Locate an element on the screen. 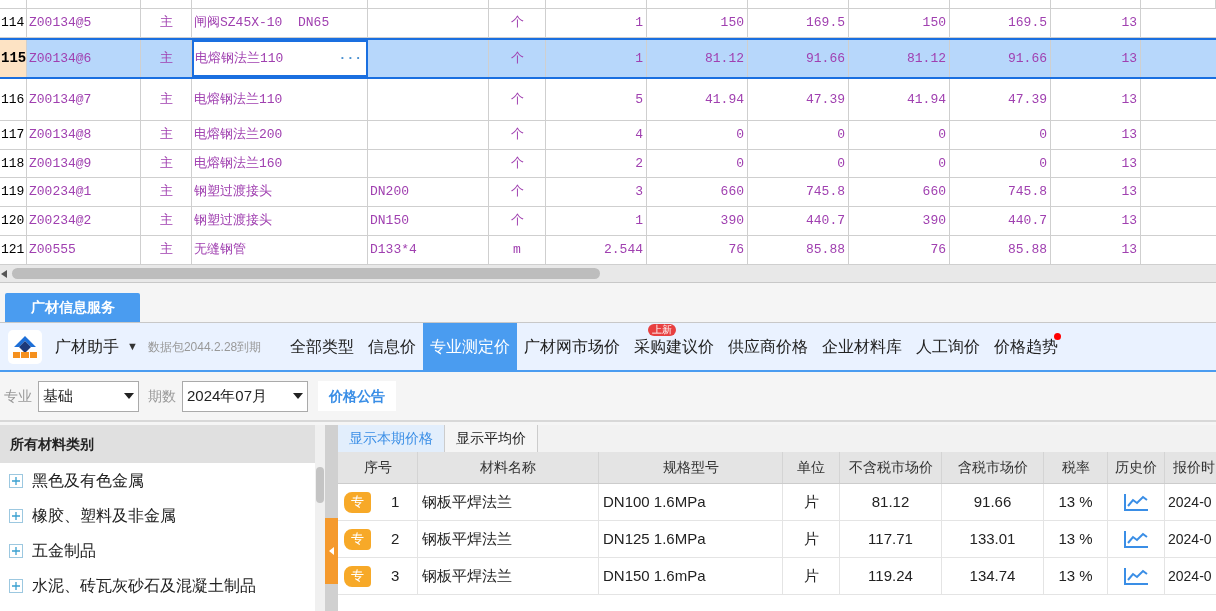  nav-tab: 供应商价格 is located at coordinates (768, 346).